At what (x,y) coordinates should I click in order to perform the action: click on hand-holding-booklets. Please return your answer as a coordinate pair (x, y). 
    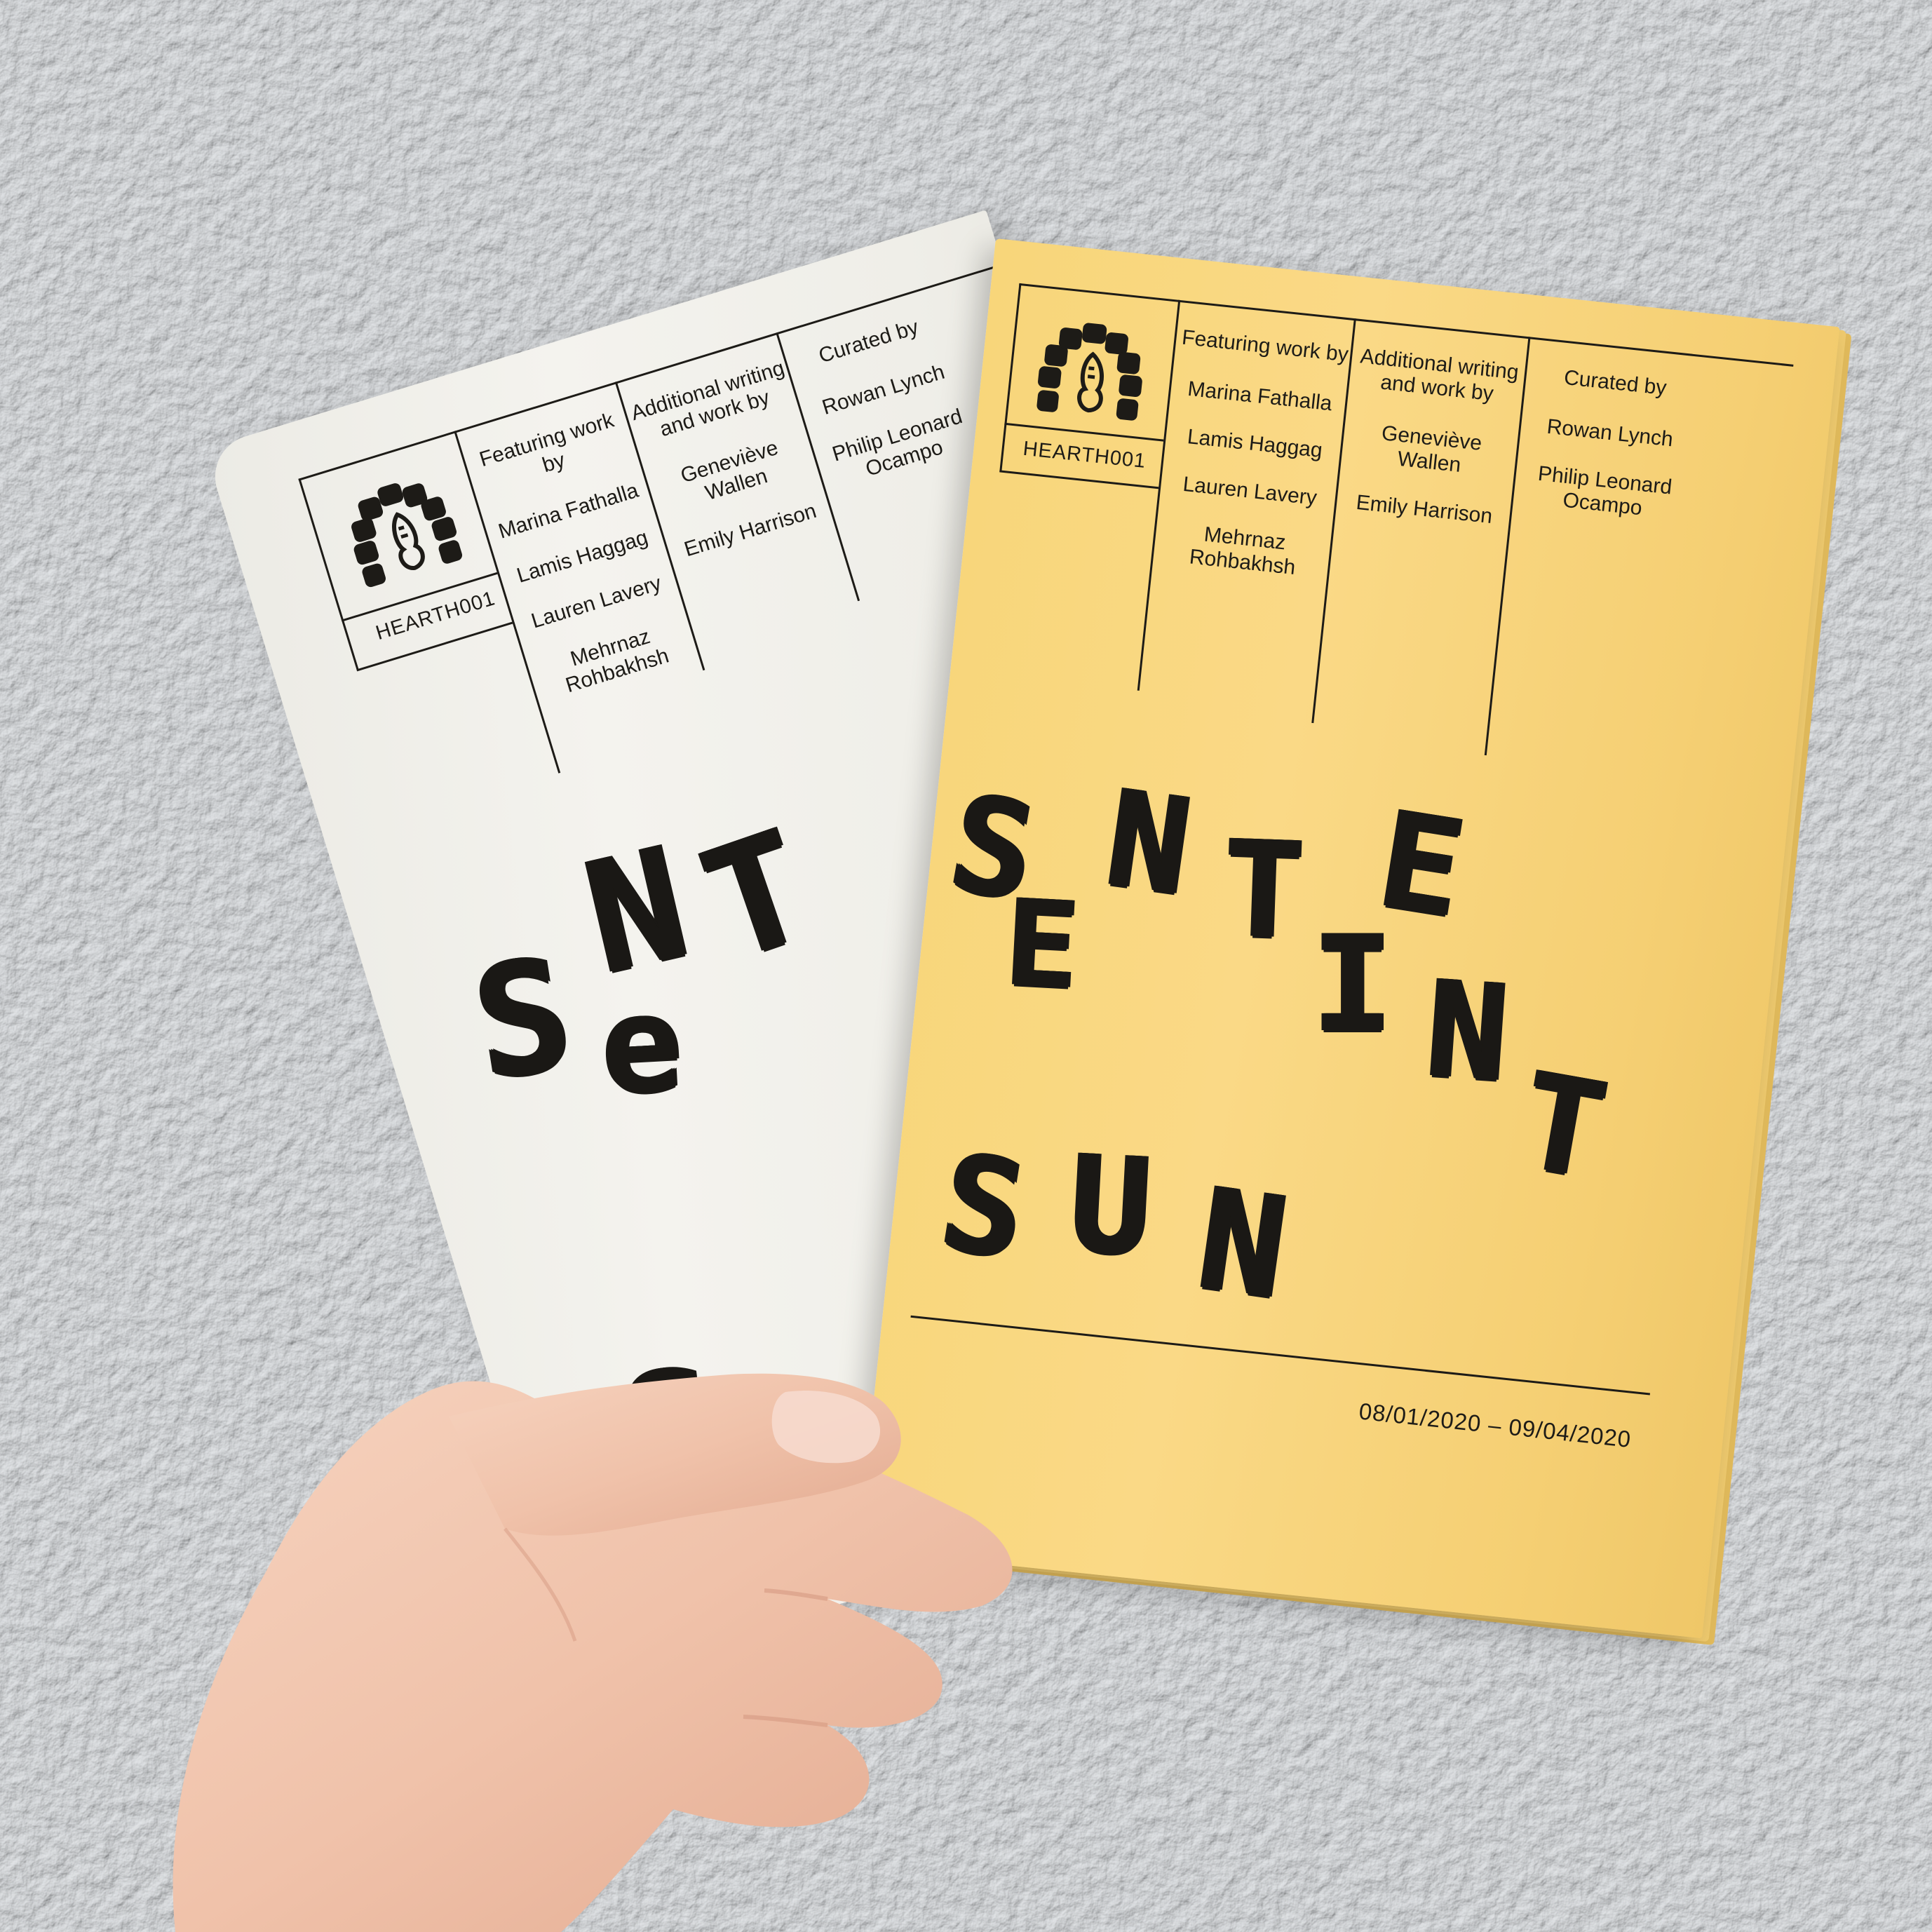
    Looking at the image, I should click on (593, 1652).